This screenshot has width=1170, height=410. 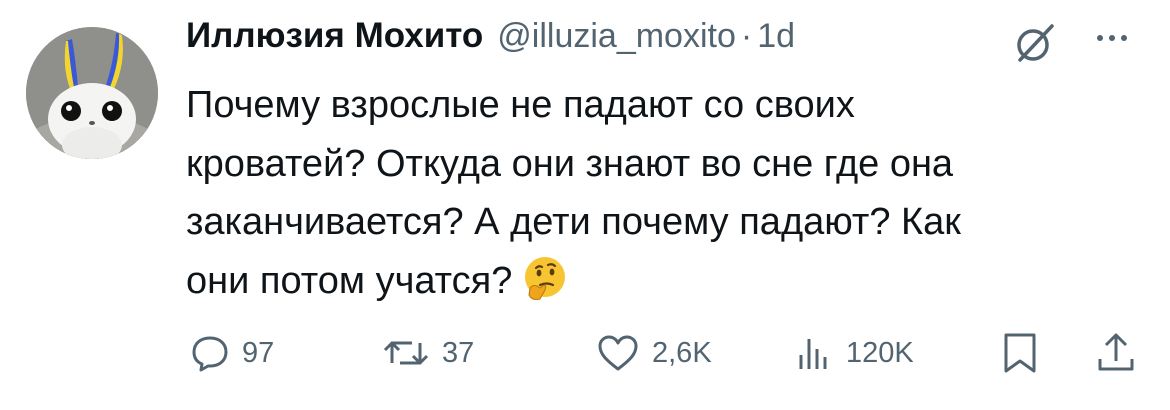 I want to click on reply-button: 97, so click(x=232, y=353).